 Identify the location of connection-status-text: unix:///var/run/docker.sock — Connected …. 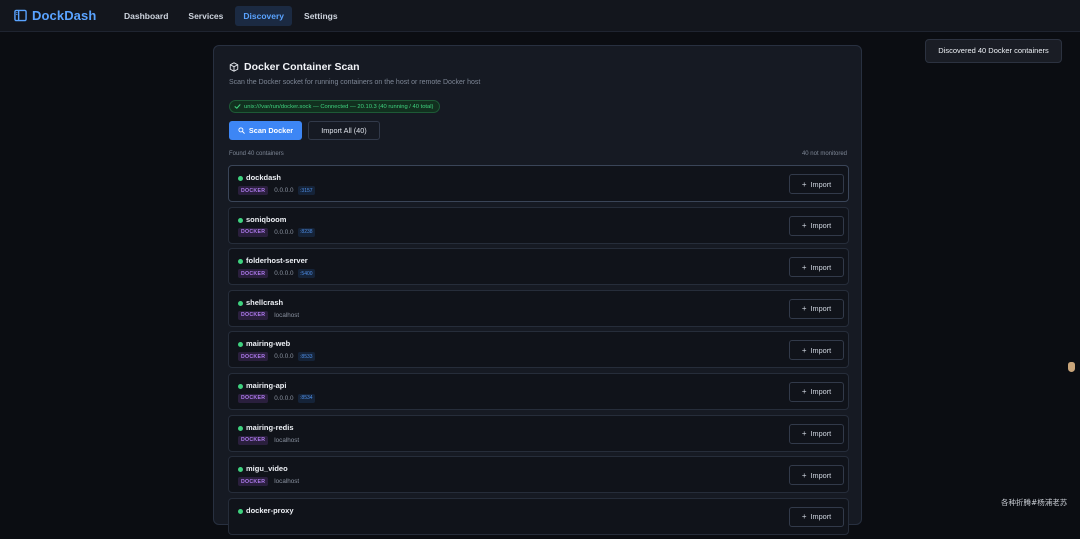
(339, 106).